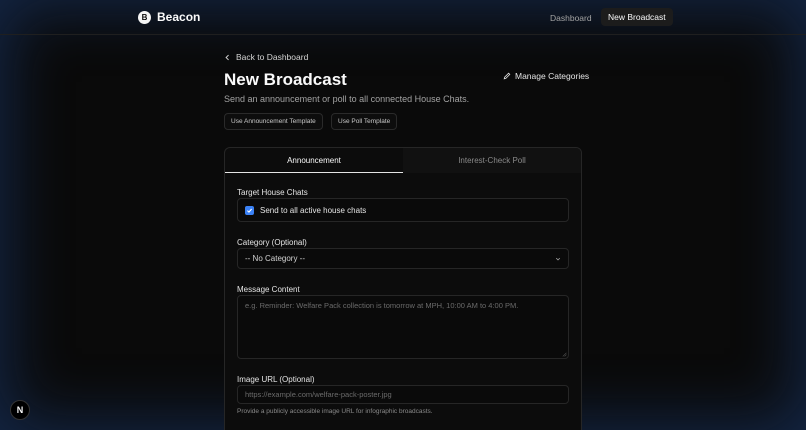 Image resolution: width=806 pixels, height=430 pixels. I want to click on message-content-label: Message Content, so click(268, 289).